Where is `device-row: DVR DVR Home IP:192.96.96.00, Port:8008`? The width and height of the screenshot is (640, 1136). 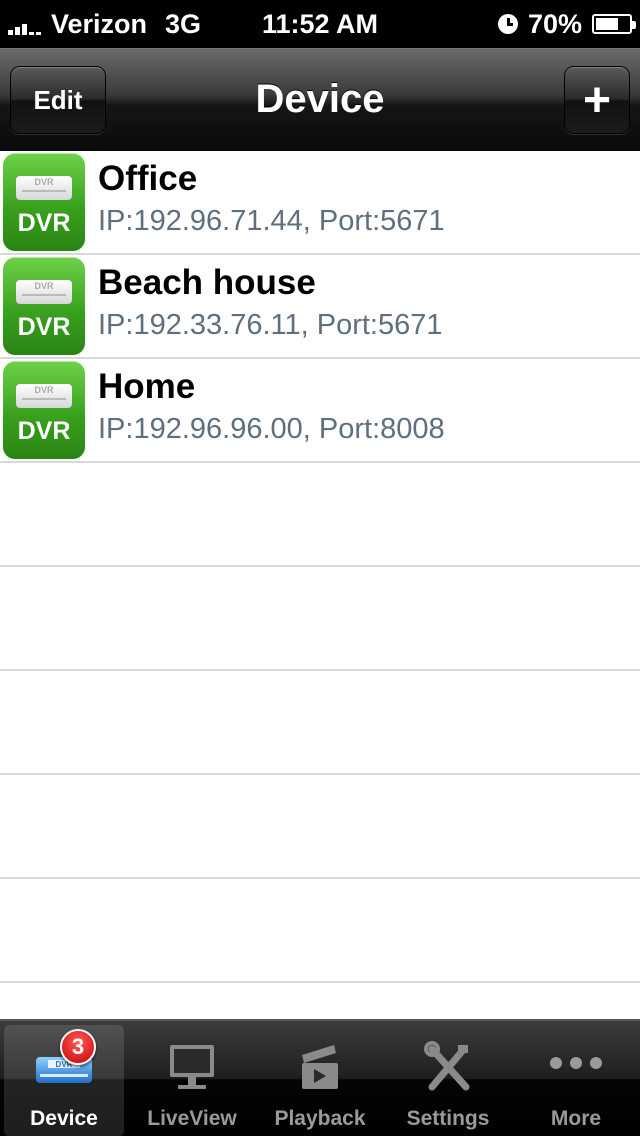 device-row: DVR DVR Home IP:192.96.96.00, Port:8008 is located at coordinates (320, 411).